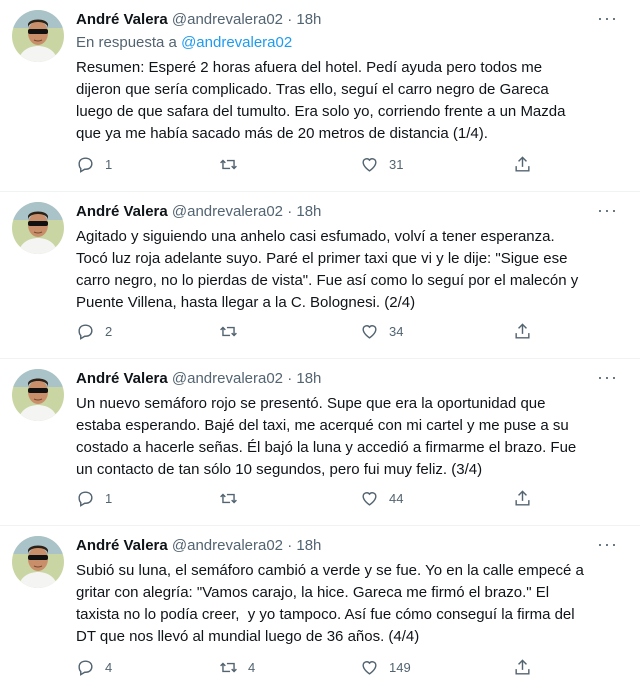 This screenshot has width=640, height=687. What do you see at coordinates (396, 498) in the screenshot?
I see `like-count: 44` at bounding box center [396, 498].